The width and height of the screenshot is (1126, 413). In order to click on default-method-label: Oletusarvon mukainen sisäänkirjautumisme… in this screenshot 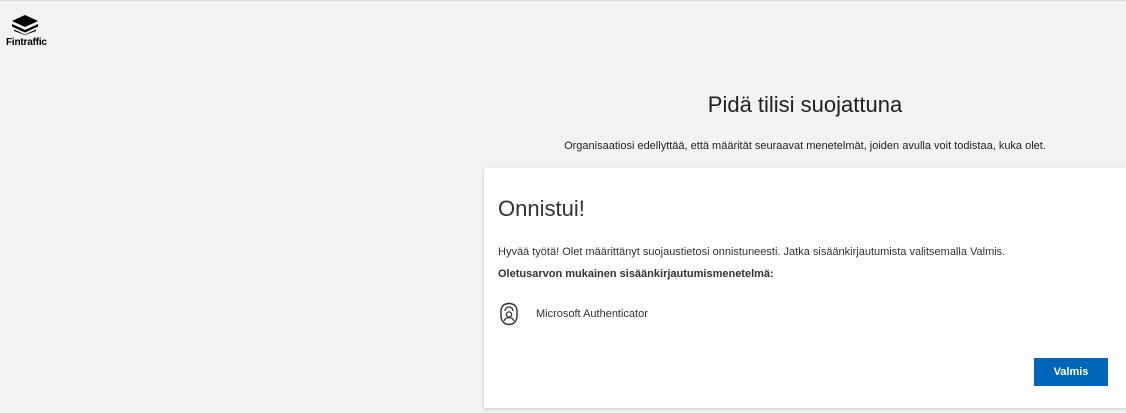, I will do `click(636, 274)`.